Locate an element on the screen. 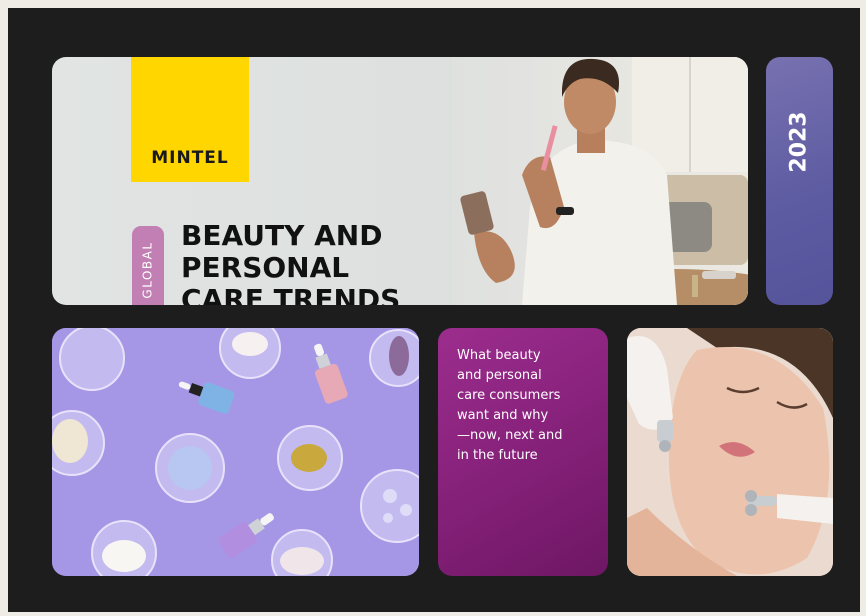 This screenshot has width=866, height=616. tagline-line: —now, next and is located at coordinates (510, 435).